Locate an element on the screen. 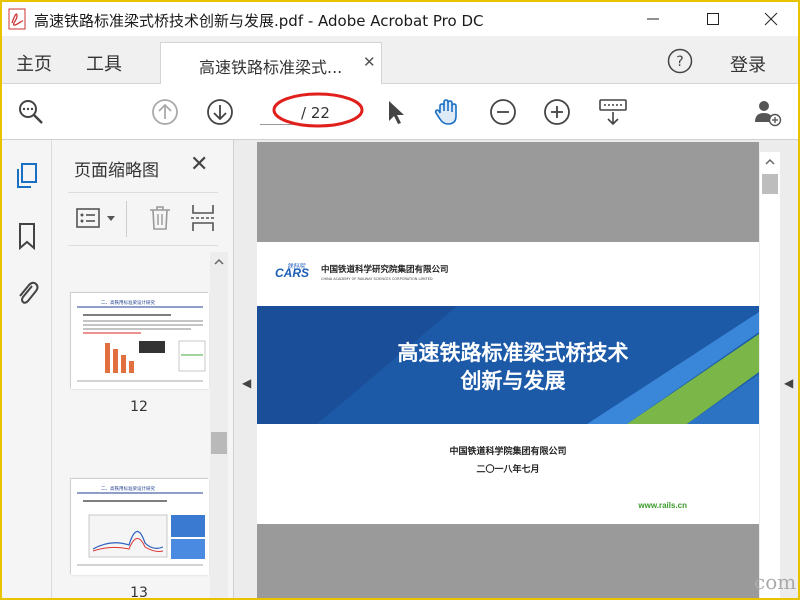 This screenshot has height=600, width=800. menu-tab-bar: 主页 工具 高速铁路标准梁式... ✕ ? 登录 is located at coordinates (400, 60).